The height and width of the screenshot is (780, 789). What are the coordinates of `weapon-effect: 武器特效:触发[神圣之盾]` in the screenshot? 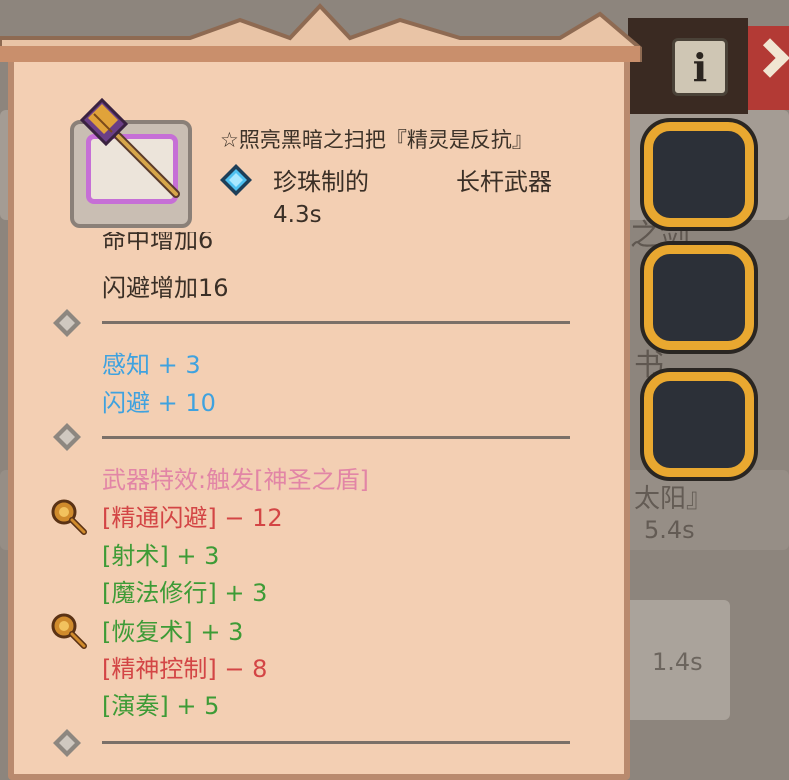 It's located at (235, 480).